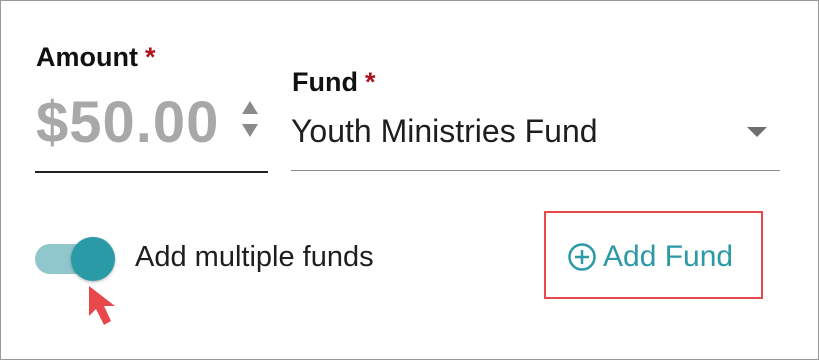 This screenshot has width=819, height=360. What do you see at coordinates (128, 122) in the screenshot?
I see `amount-value: $50.00` at bounding box center [128, 122].